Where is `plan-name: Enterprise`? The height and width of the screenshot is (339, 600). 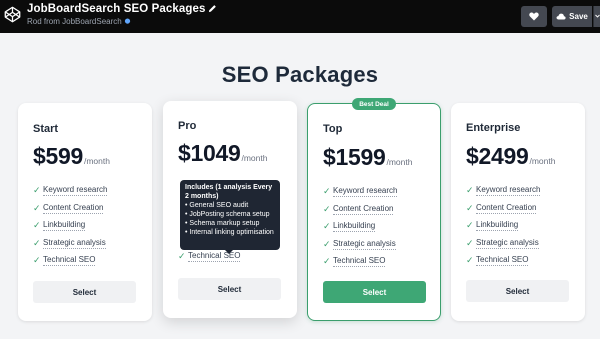
plan-name: Enterprise is located at coordinates (493, 128).